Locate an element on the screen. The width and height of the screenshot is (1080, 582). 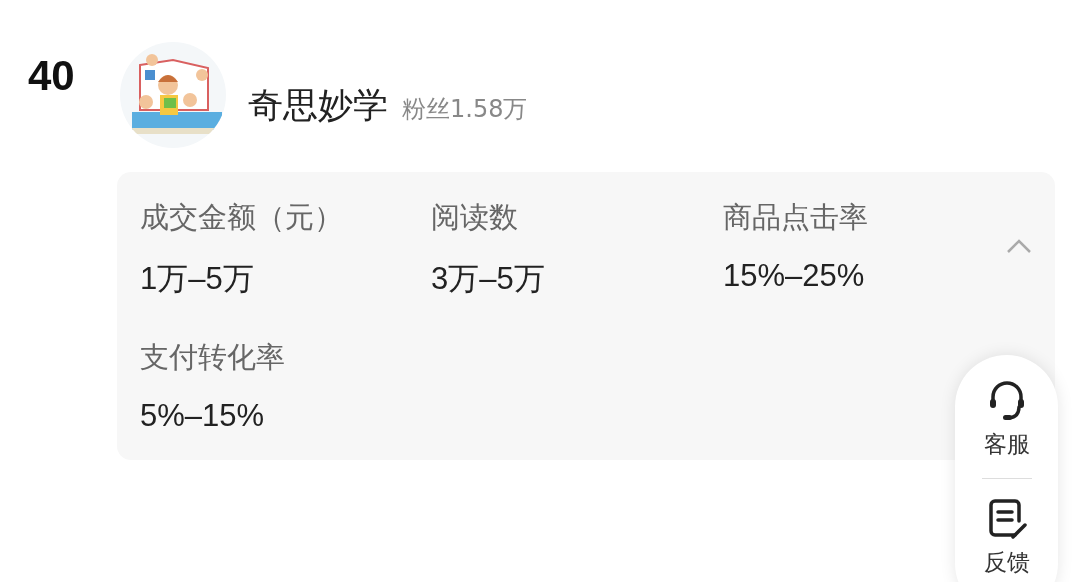
stat-label: 商品点击率 is located at coordinates (796, 217).